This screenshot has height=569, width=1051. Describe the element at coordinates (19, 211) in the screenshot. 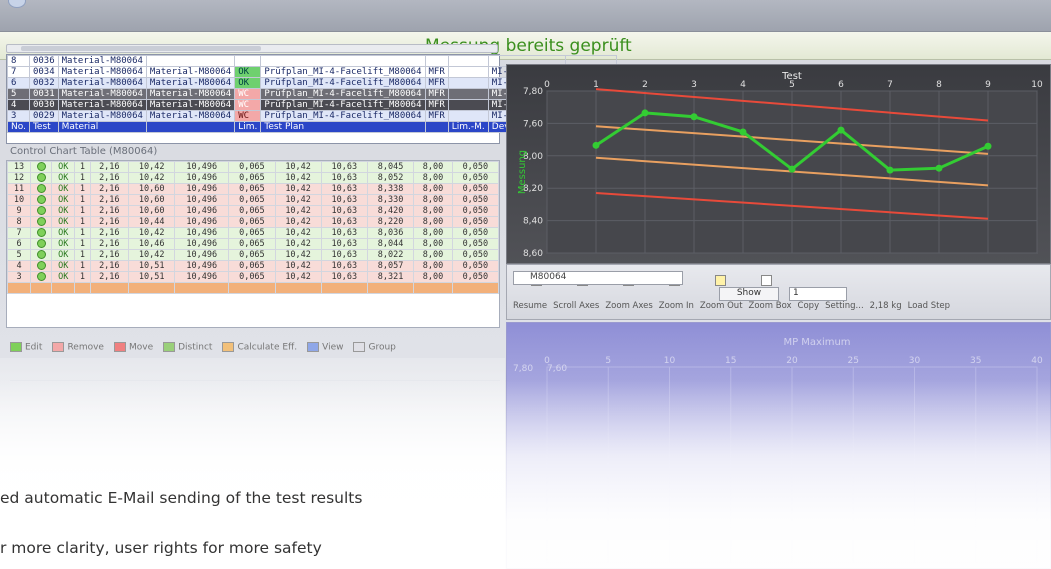

I see `measurement-cell-no: 9` at that location.